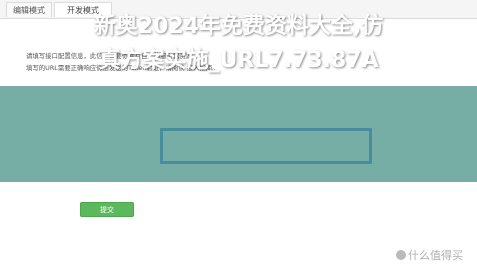 This screenshot has width=477, height=269. Describe the element at coordinates (107, 209) in the screenshot. I see `submit-button: 提交` at that location.